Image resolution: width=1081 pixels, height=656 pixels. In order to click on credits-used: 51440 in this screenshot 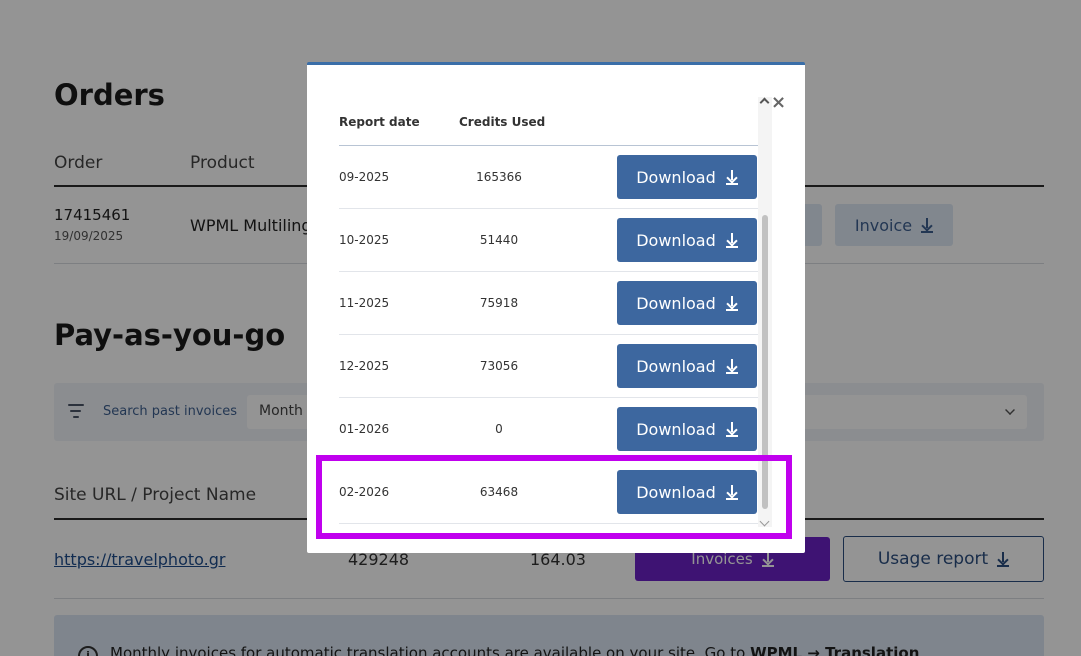, I will do `click(499, 240)`.